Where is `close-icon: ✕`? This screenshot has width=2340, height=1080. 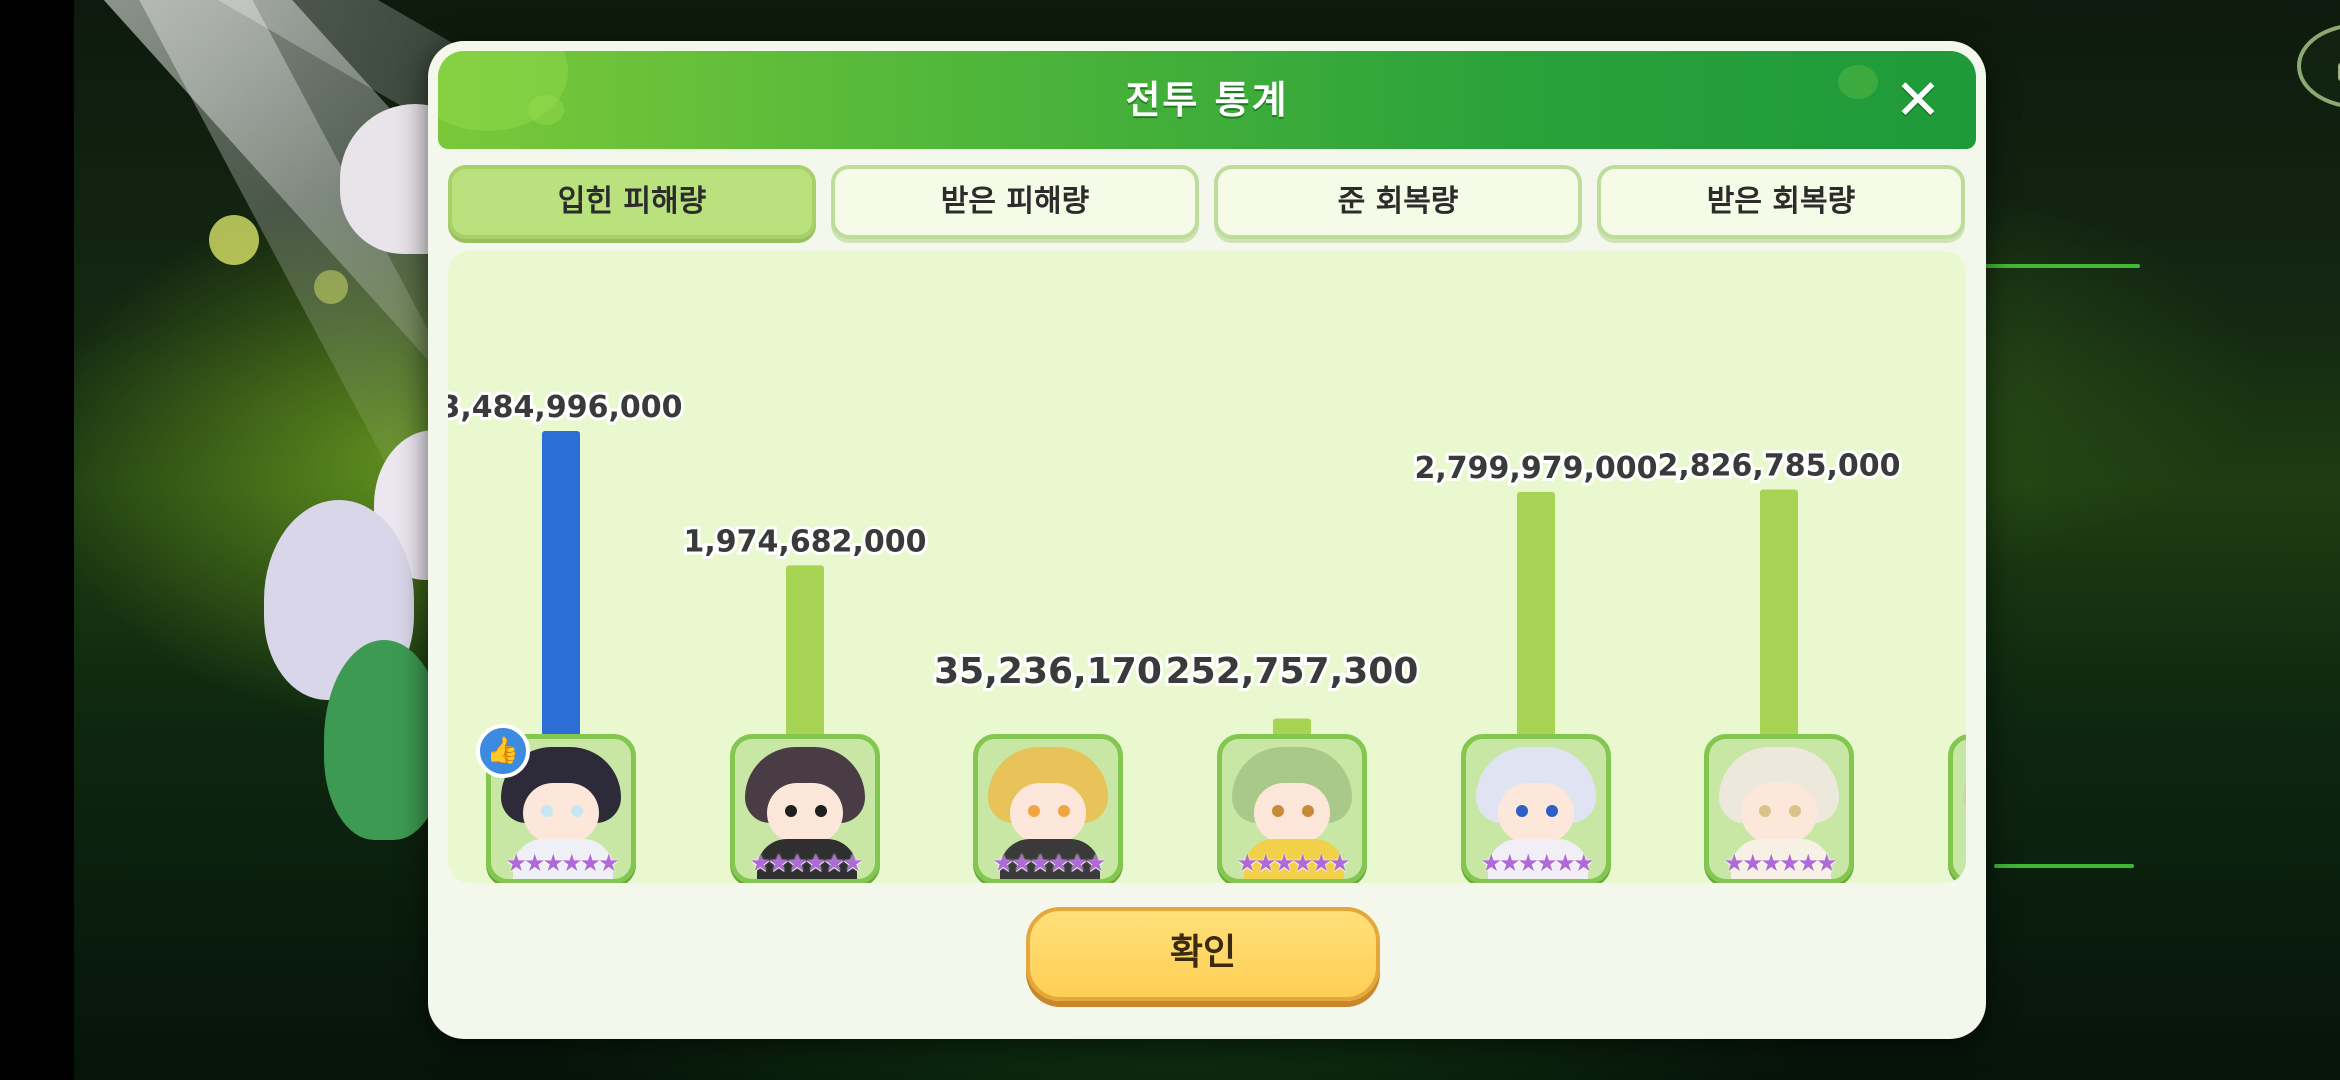 close-icon: ✕ is located at coordinates (1918, 101).